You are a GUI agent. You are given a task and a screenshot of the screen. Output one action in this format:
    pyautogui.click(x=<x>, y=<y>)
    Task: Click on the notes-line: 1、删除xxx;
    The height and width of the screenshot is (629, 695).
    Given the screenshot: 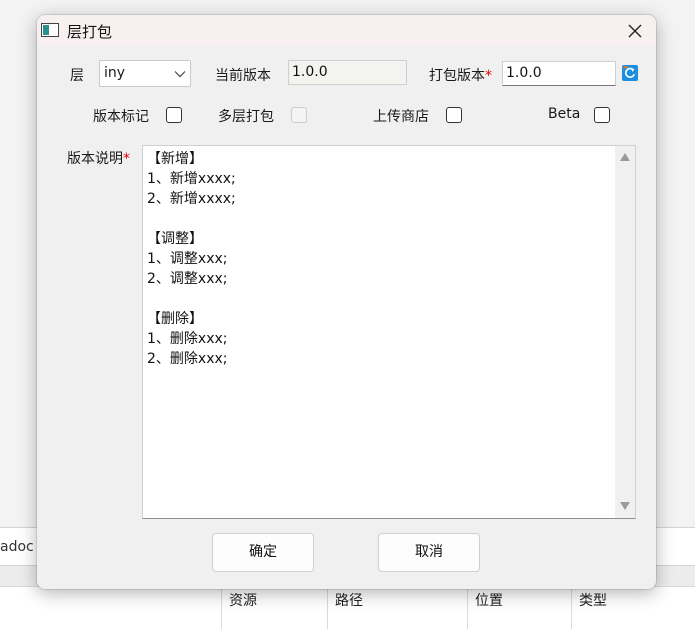 What is the action you would take?
    pyautogui.click(x=187, y=339)
    